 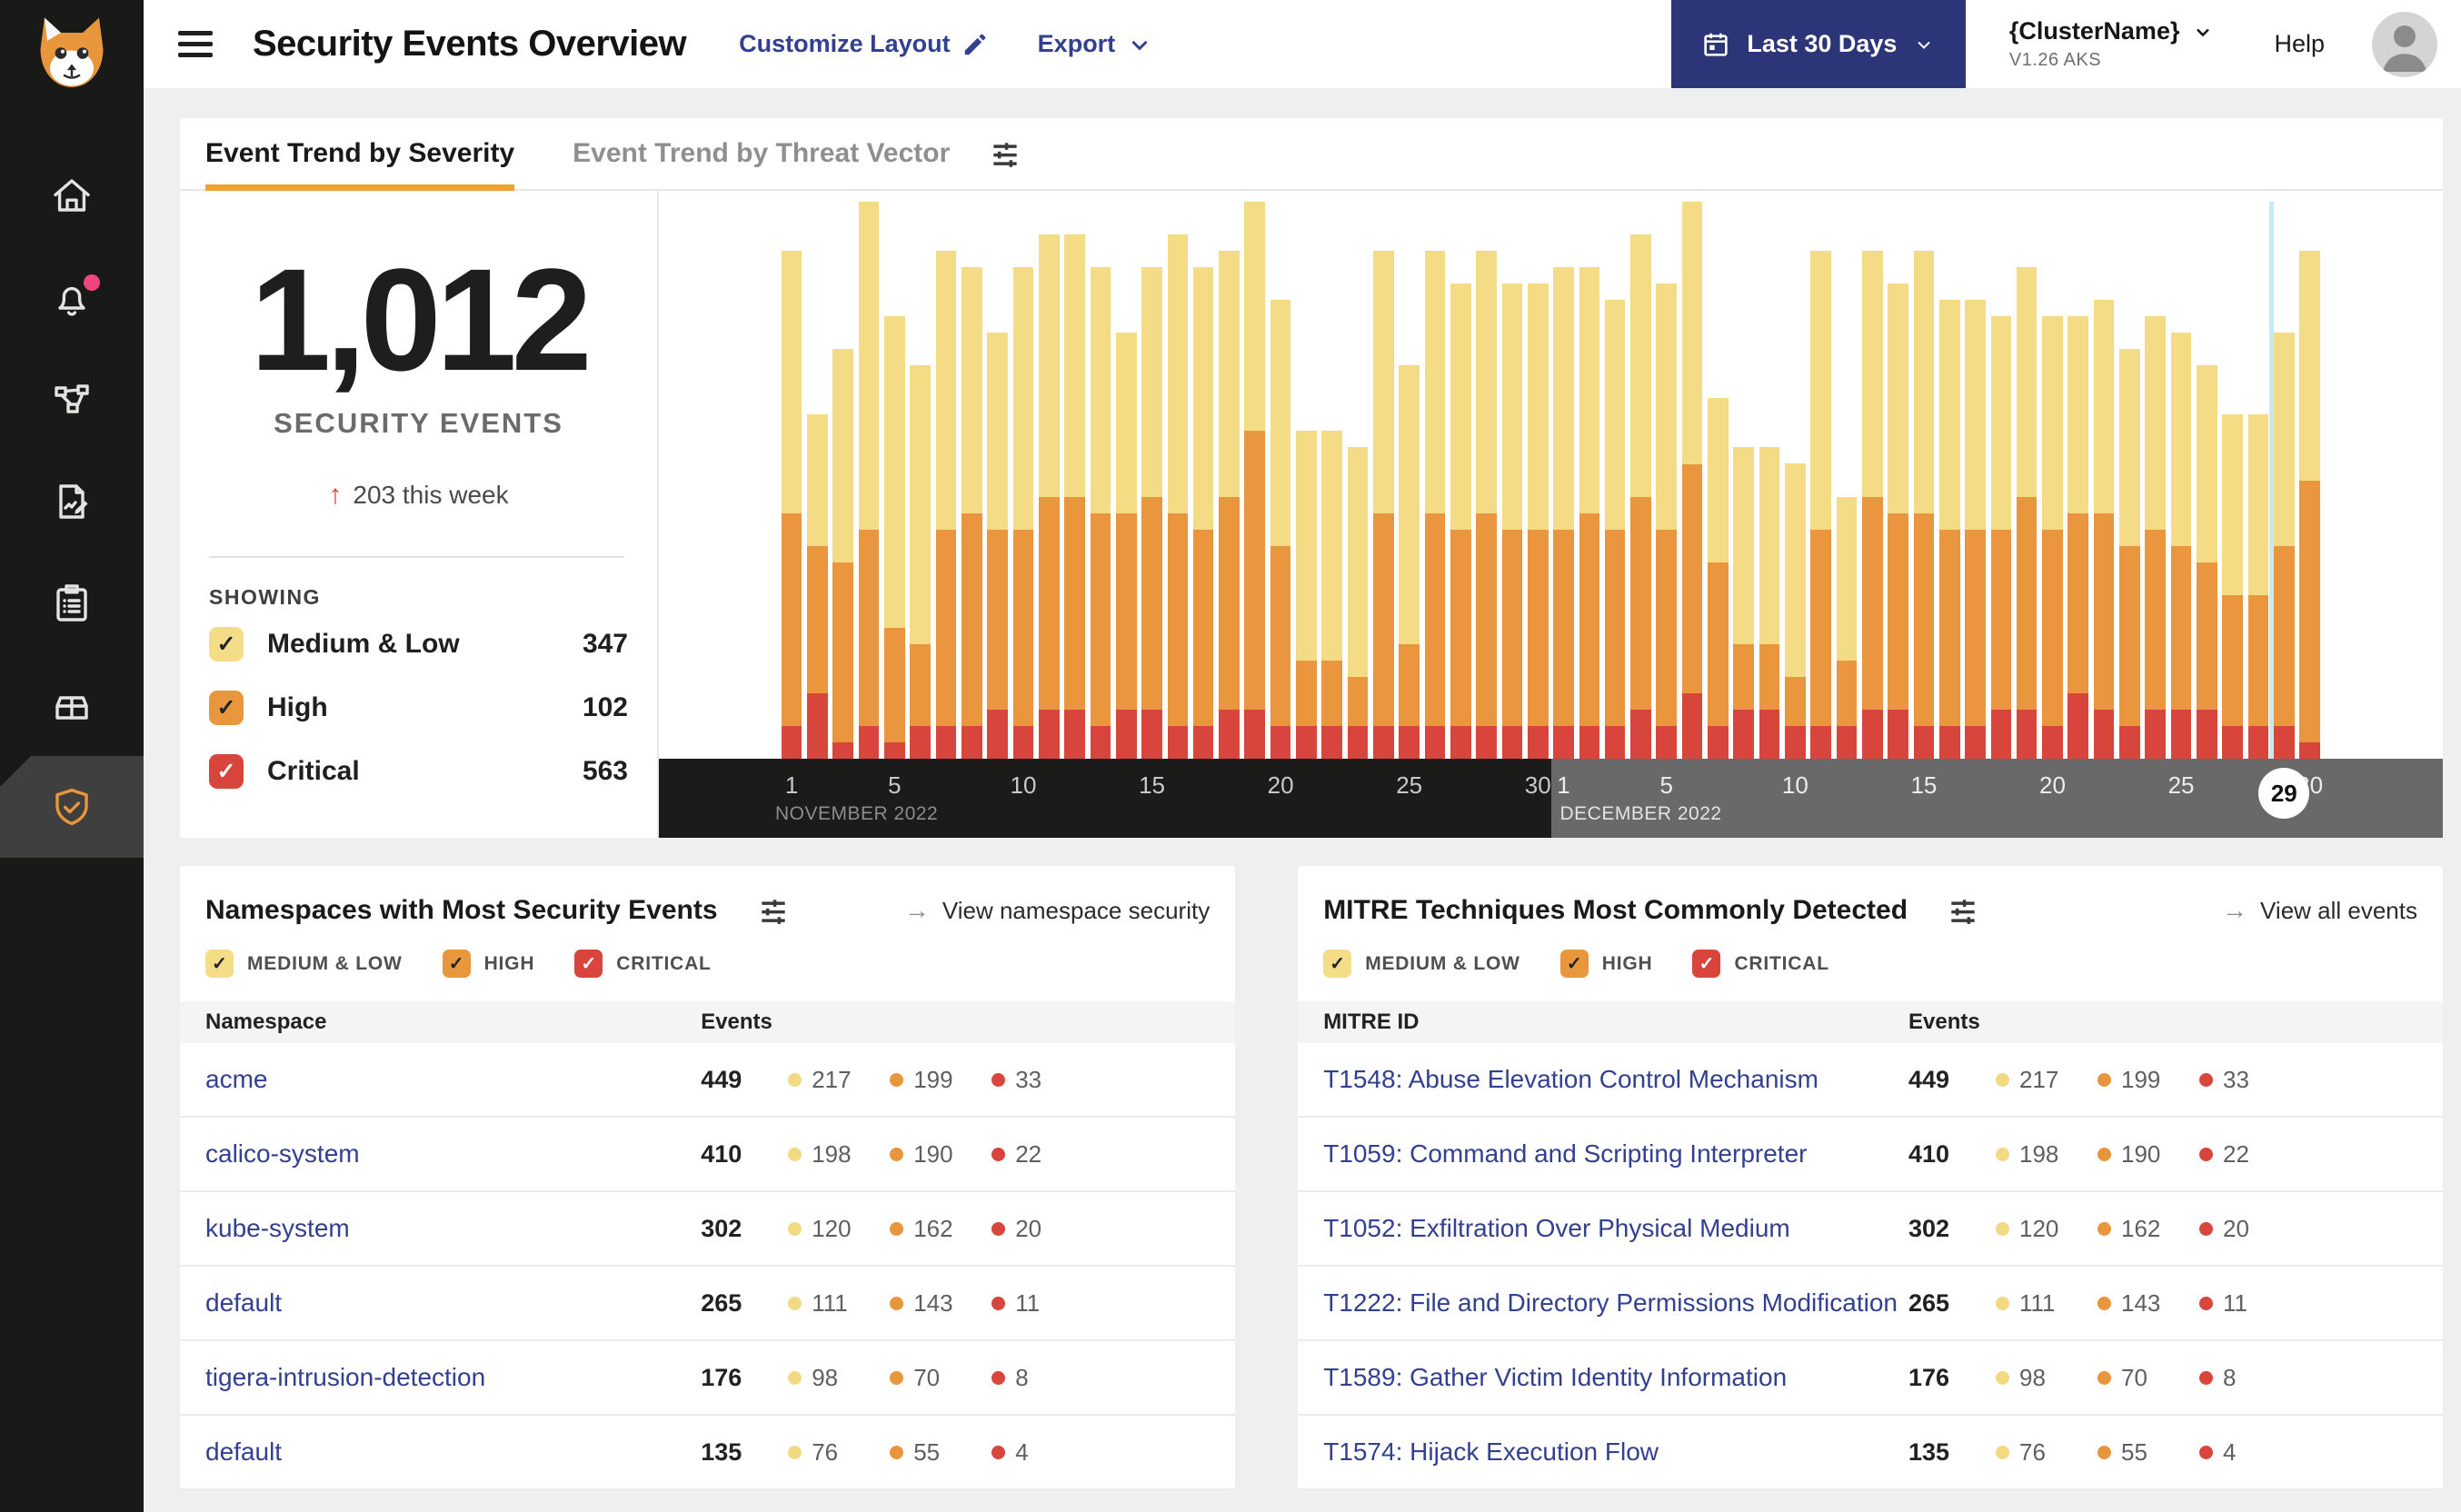 What do you see at coordinates (453, 1228) in the screenshot?
I see `row-link: kube-system` at bounding box center [453, 1228].